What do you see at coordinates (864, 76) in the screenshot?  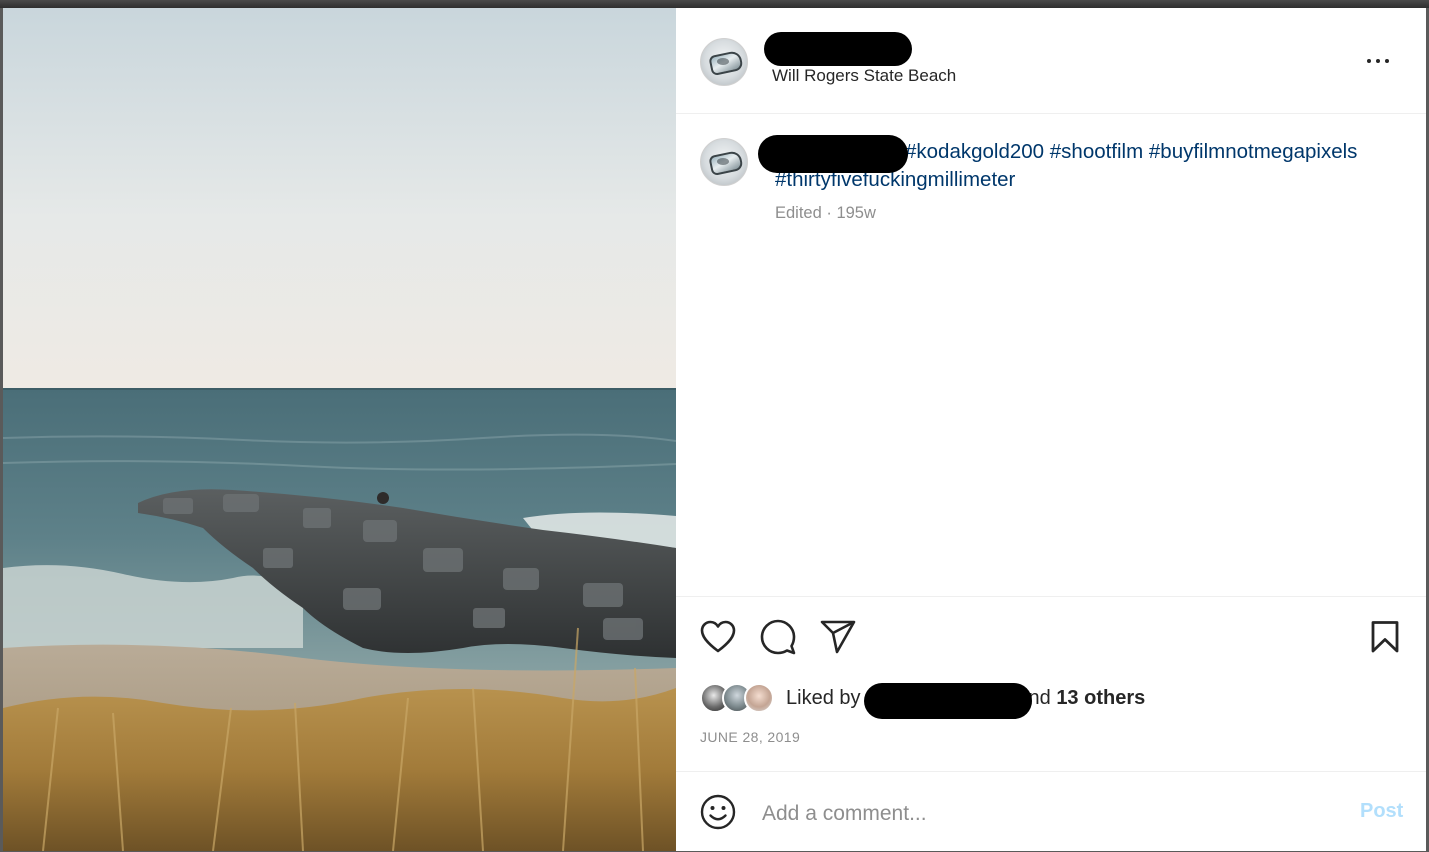 I see `post-location: Will Rogers State Beach` at bounding box center [864, 76].